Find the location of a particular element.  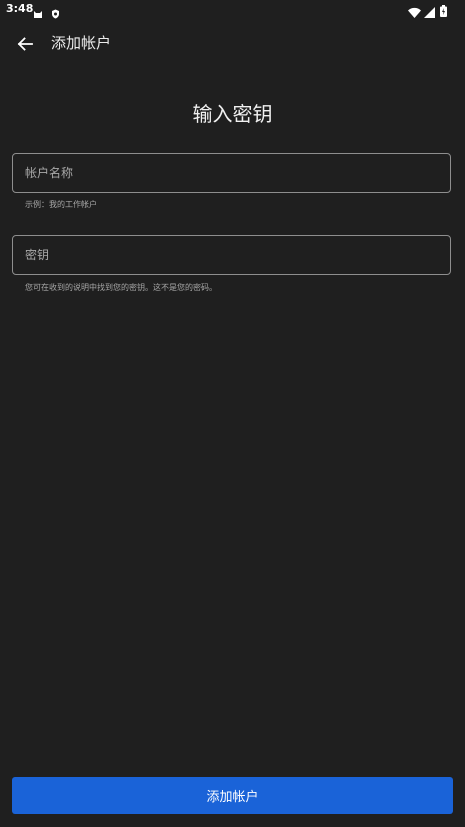

account-name-helper: 示例：我的工作帐户 is located at coordinates (61, 204).